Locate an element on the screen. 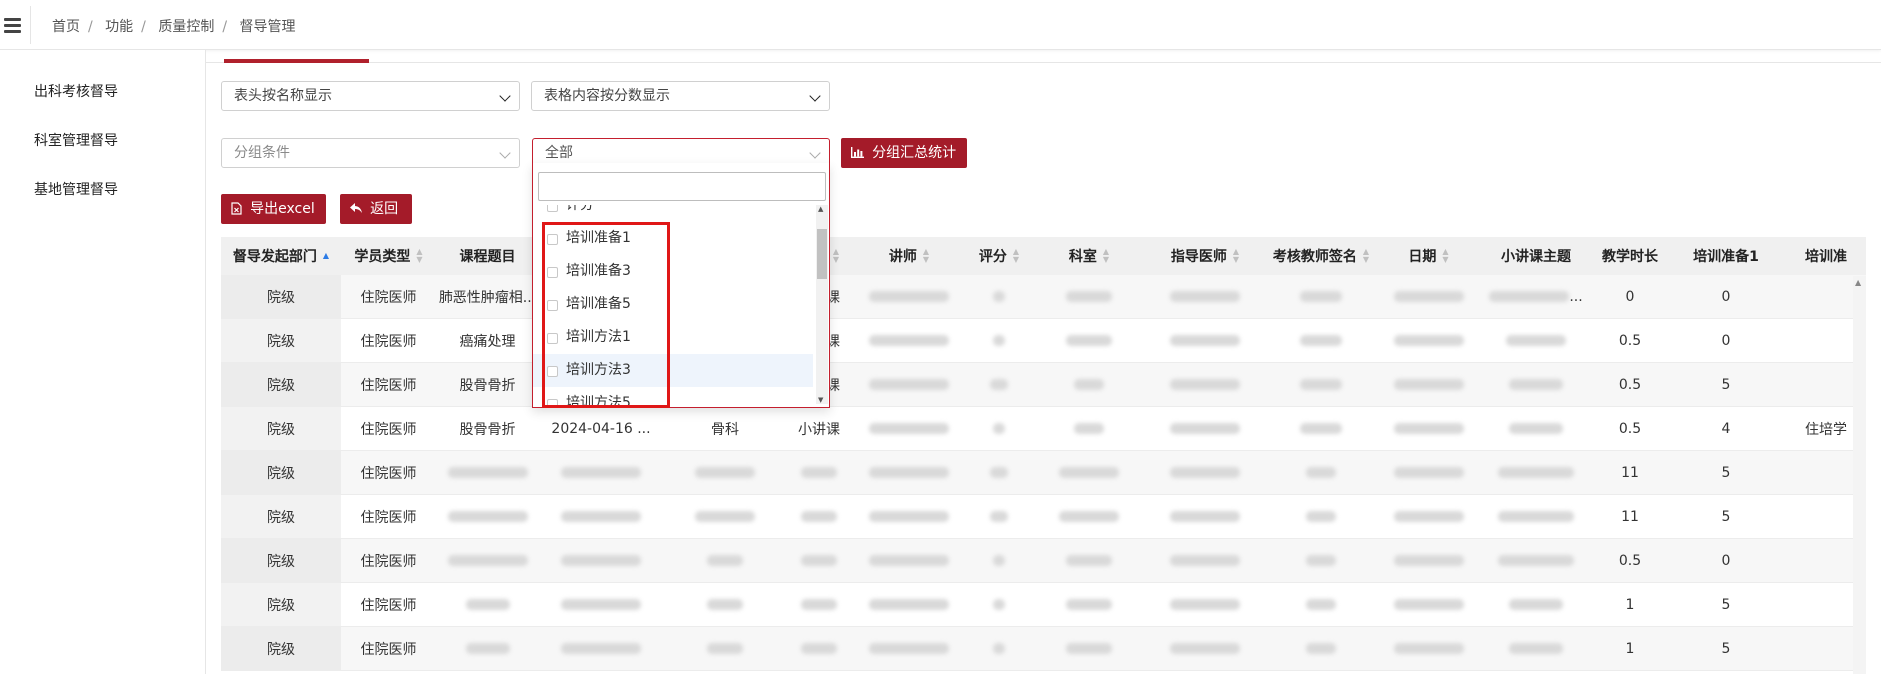 The image size is (1881, 674). export-excel-button: 导出excel is located at coordinates (273, 209).